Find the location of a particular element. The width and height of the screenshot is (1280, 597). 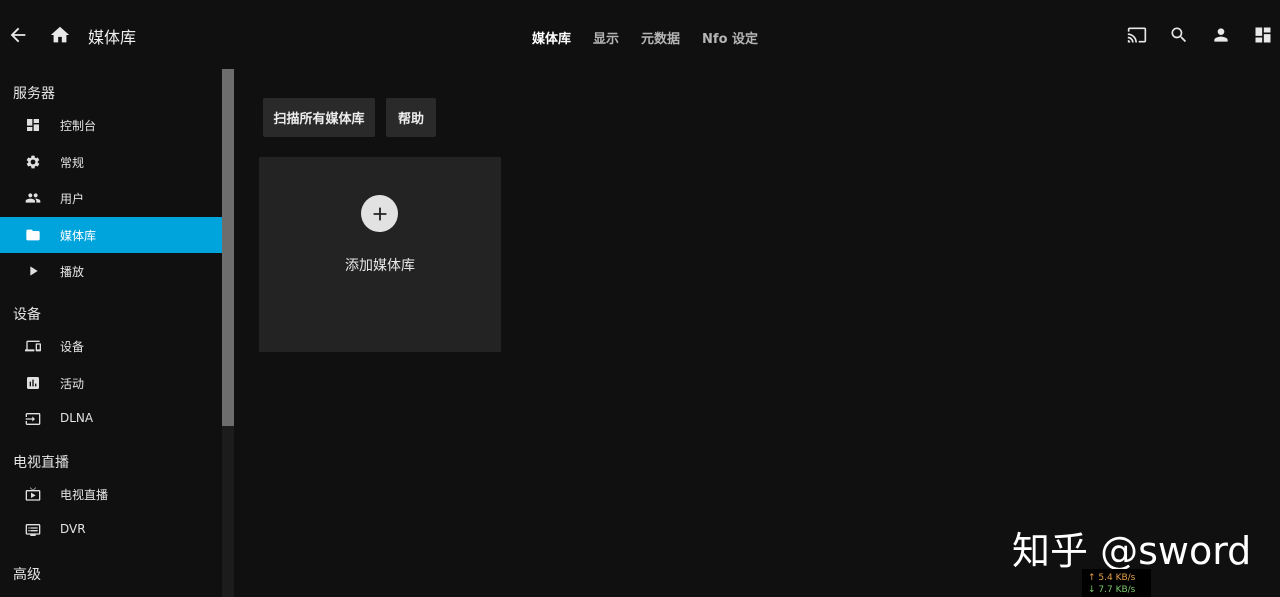

section-title-devices: 设备 is located at coordinates (27, 315).